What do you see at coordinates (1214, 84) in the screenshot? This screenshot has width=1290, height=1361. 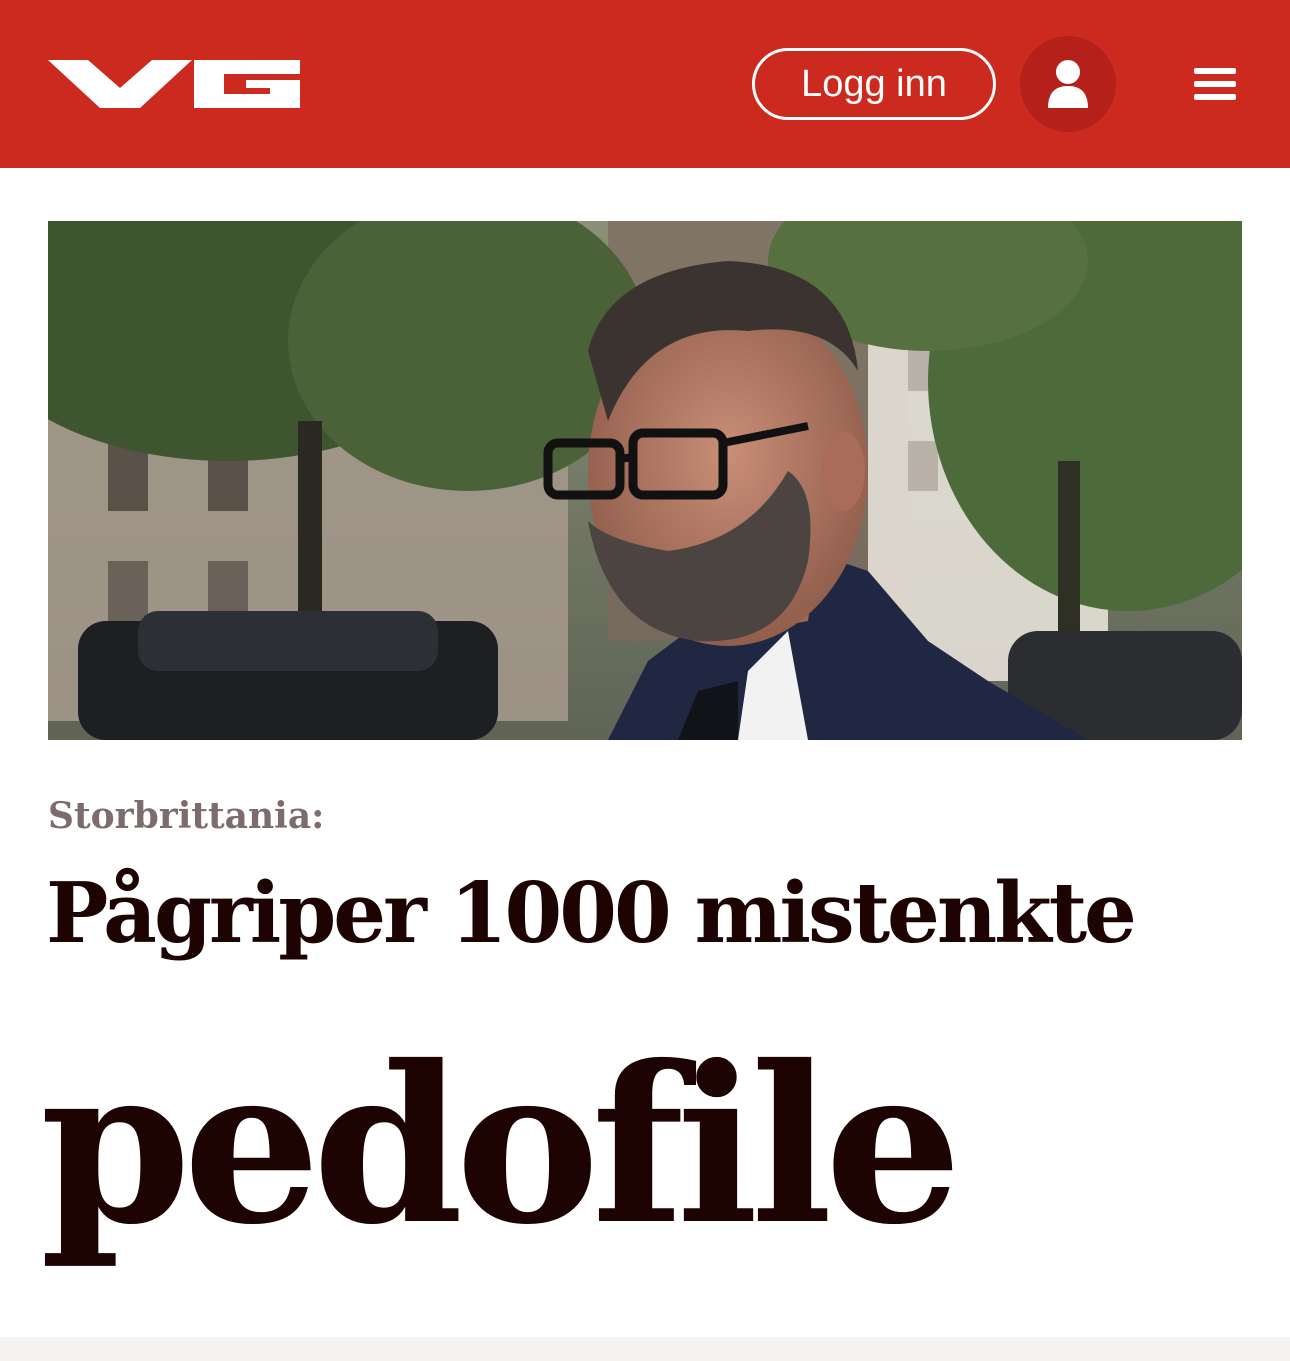 I see `hamburger-menu-button` at bounding box center [1214, 84].